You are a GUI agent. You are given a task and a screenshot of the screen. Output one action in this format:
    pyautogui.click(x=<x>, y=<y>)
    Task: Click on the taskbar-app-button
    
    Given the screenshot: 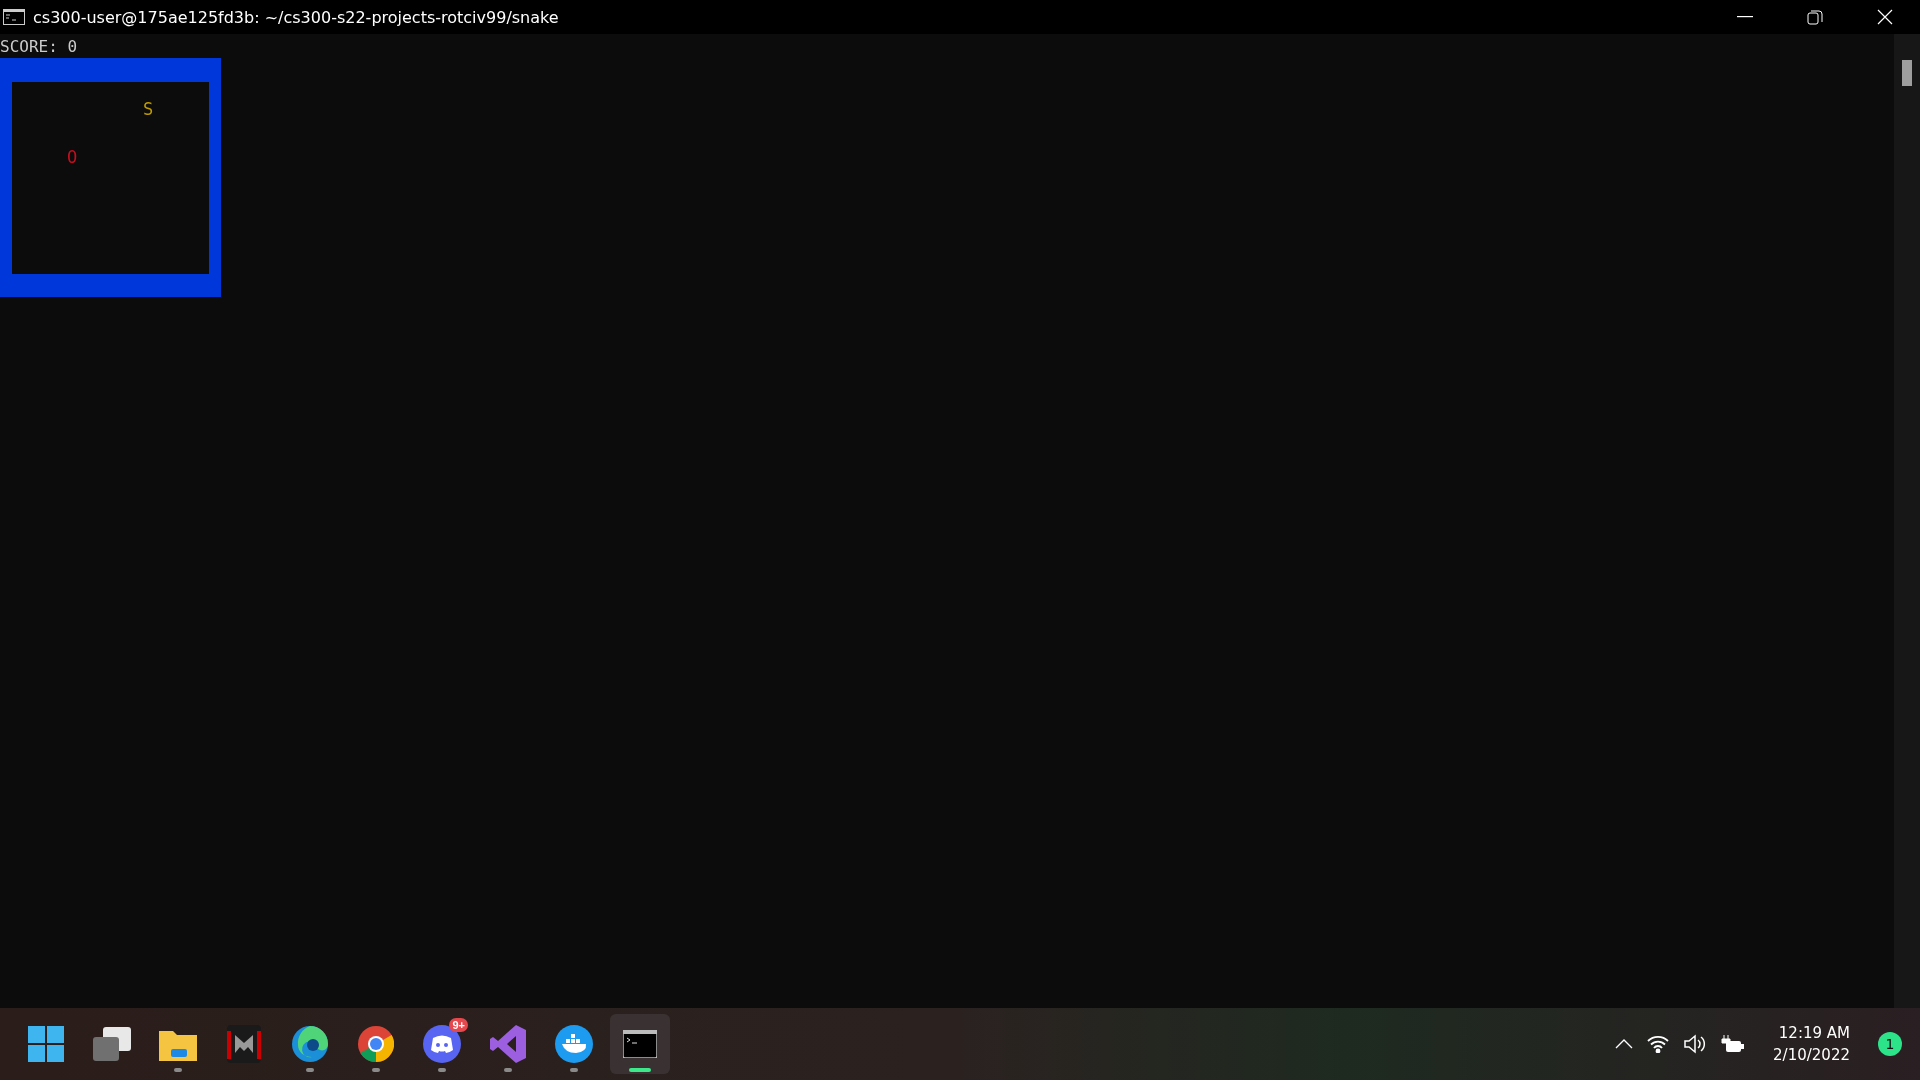 What is the action you would take?
    pyautogui.click(x=640, y=1044)
    